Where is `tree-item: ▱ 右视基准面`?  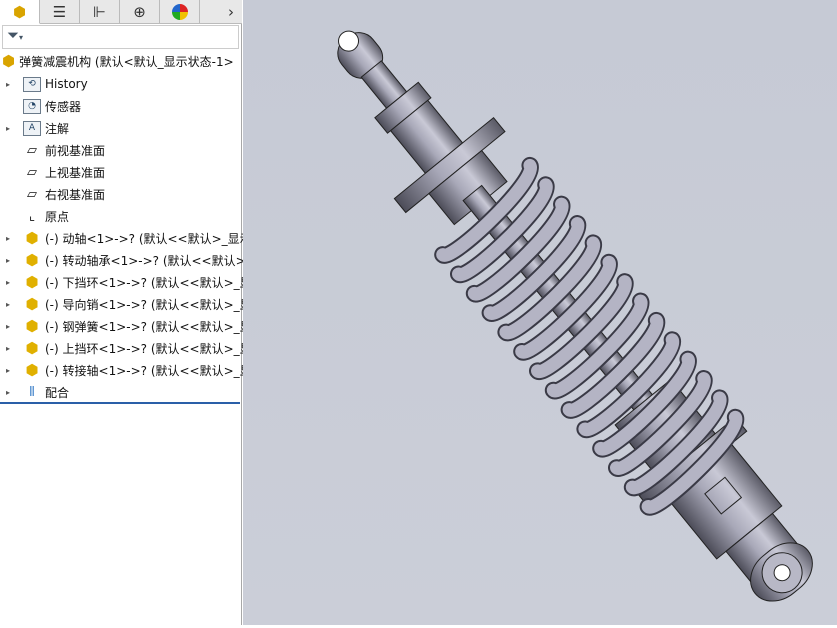 tree-item: ▱ 右视基准面 is located at coordinates (55, 194).